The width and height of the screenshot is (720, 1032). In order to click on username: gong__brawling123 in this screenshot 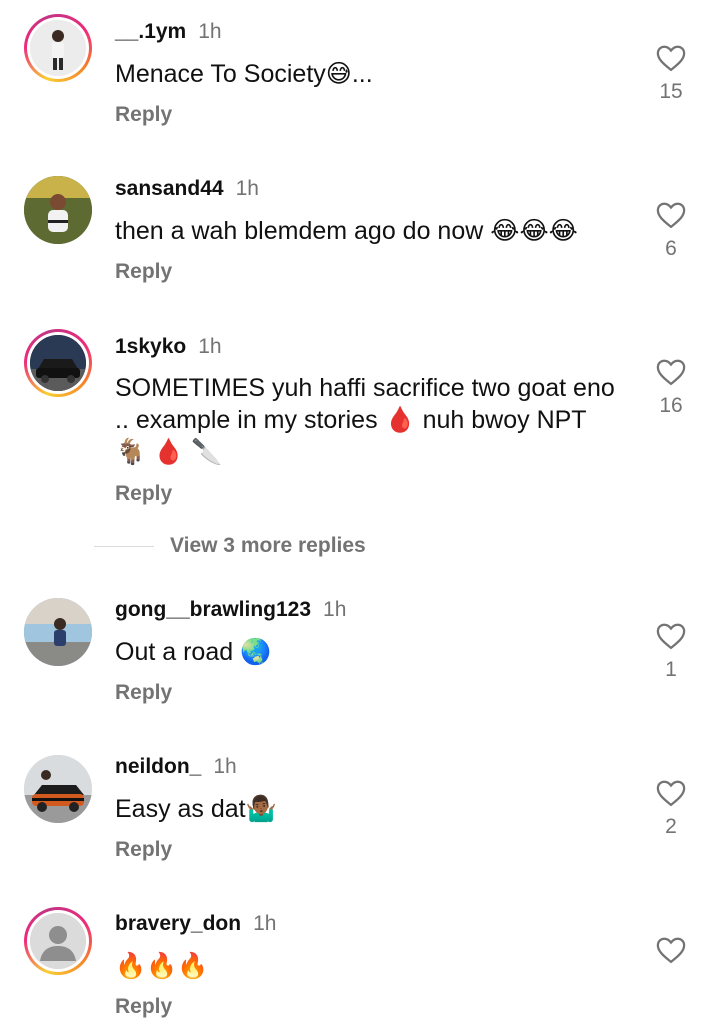, I will do `click(213, 609)`.